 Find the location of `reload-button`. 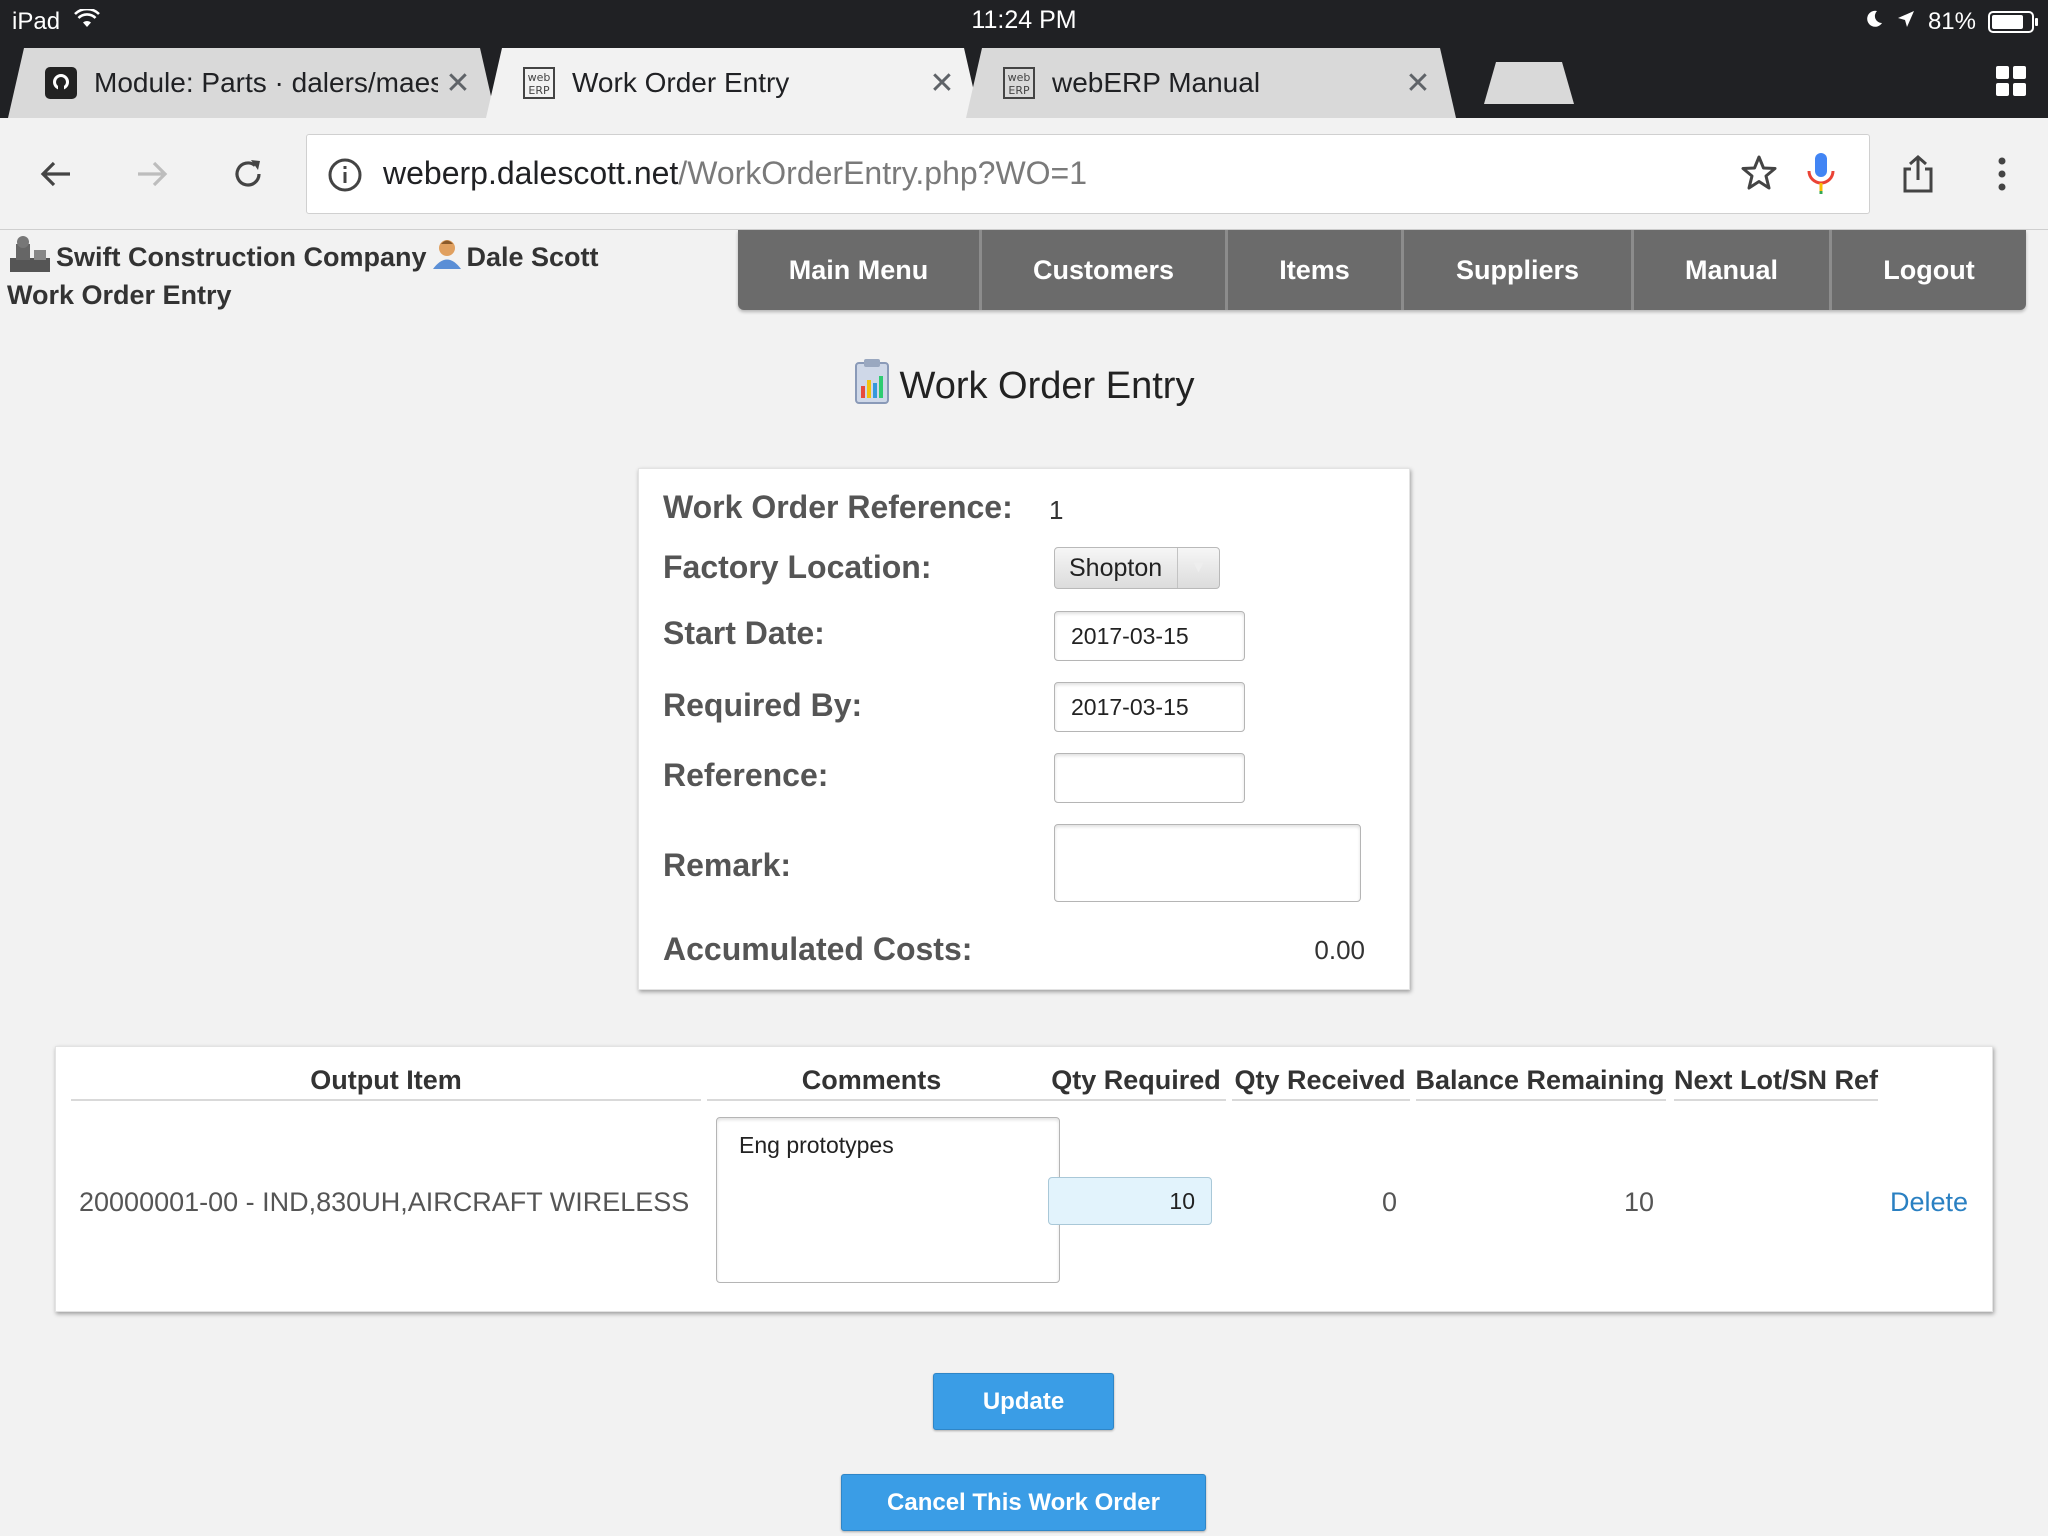

reload-button is located at coordinates (248, 174).